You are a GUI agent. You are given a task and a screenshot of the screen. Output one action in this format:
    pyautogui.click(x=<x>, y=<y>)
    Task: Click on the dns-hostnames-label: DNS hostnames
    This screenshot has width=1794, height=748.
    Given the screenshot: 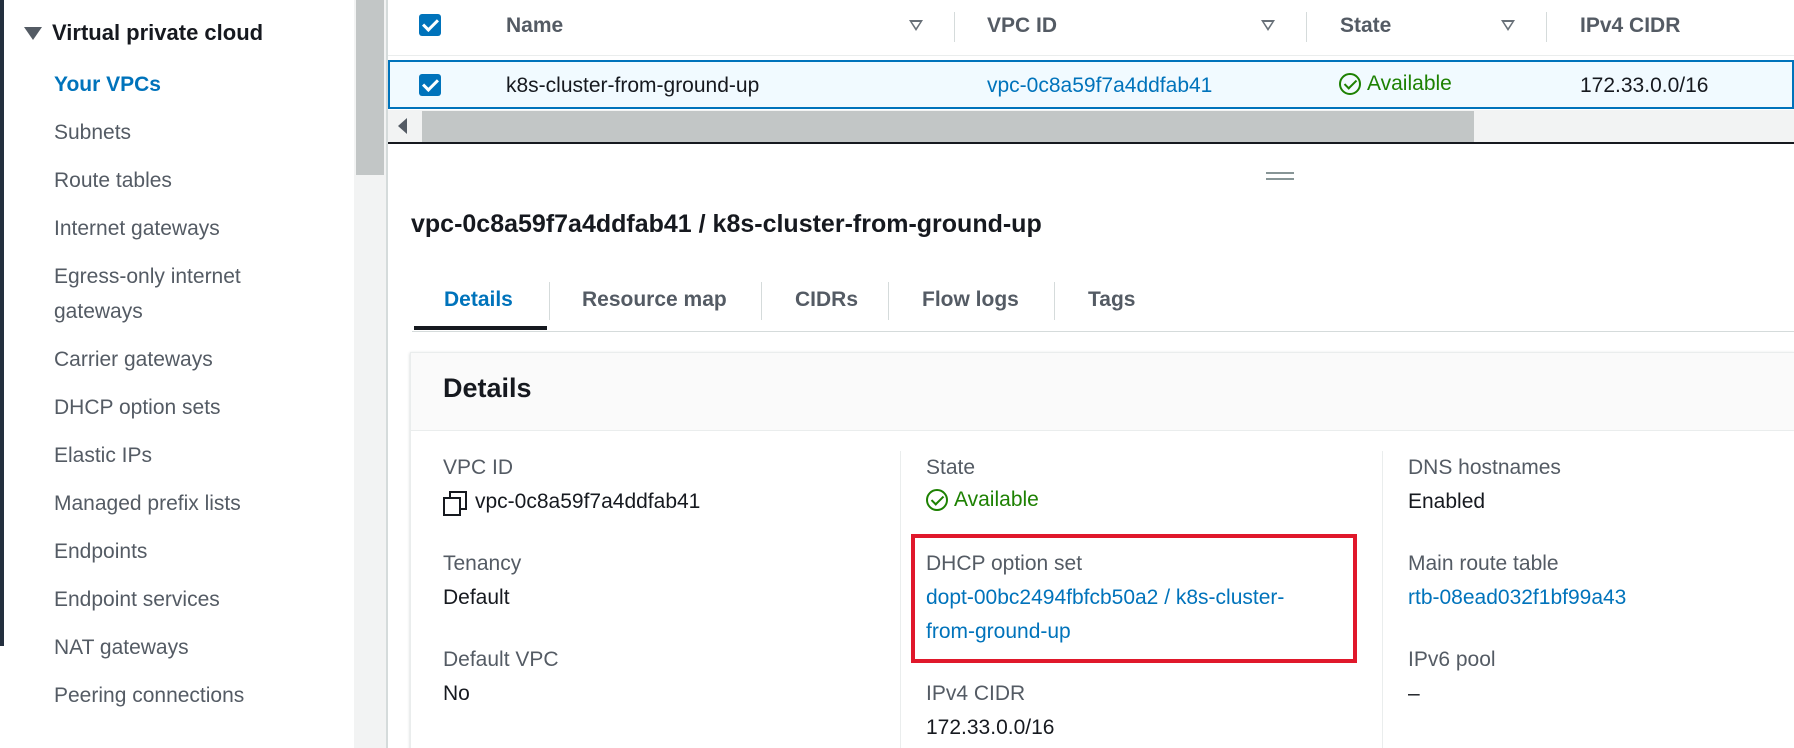 What is the action you would take?
    pyautogui.click(x=1484, y=467)
    